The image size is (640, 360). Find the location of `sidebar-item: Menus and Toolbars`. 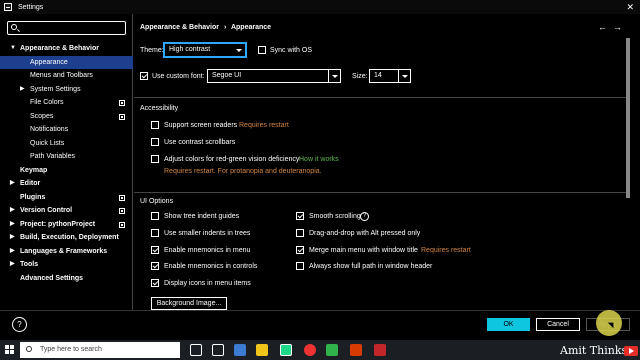

sidebar-item: Menus and Toolbars is located at coordinates (66, 76).